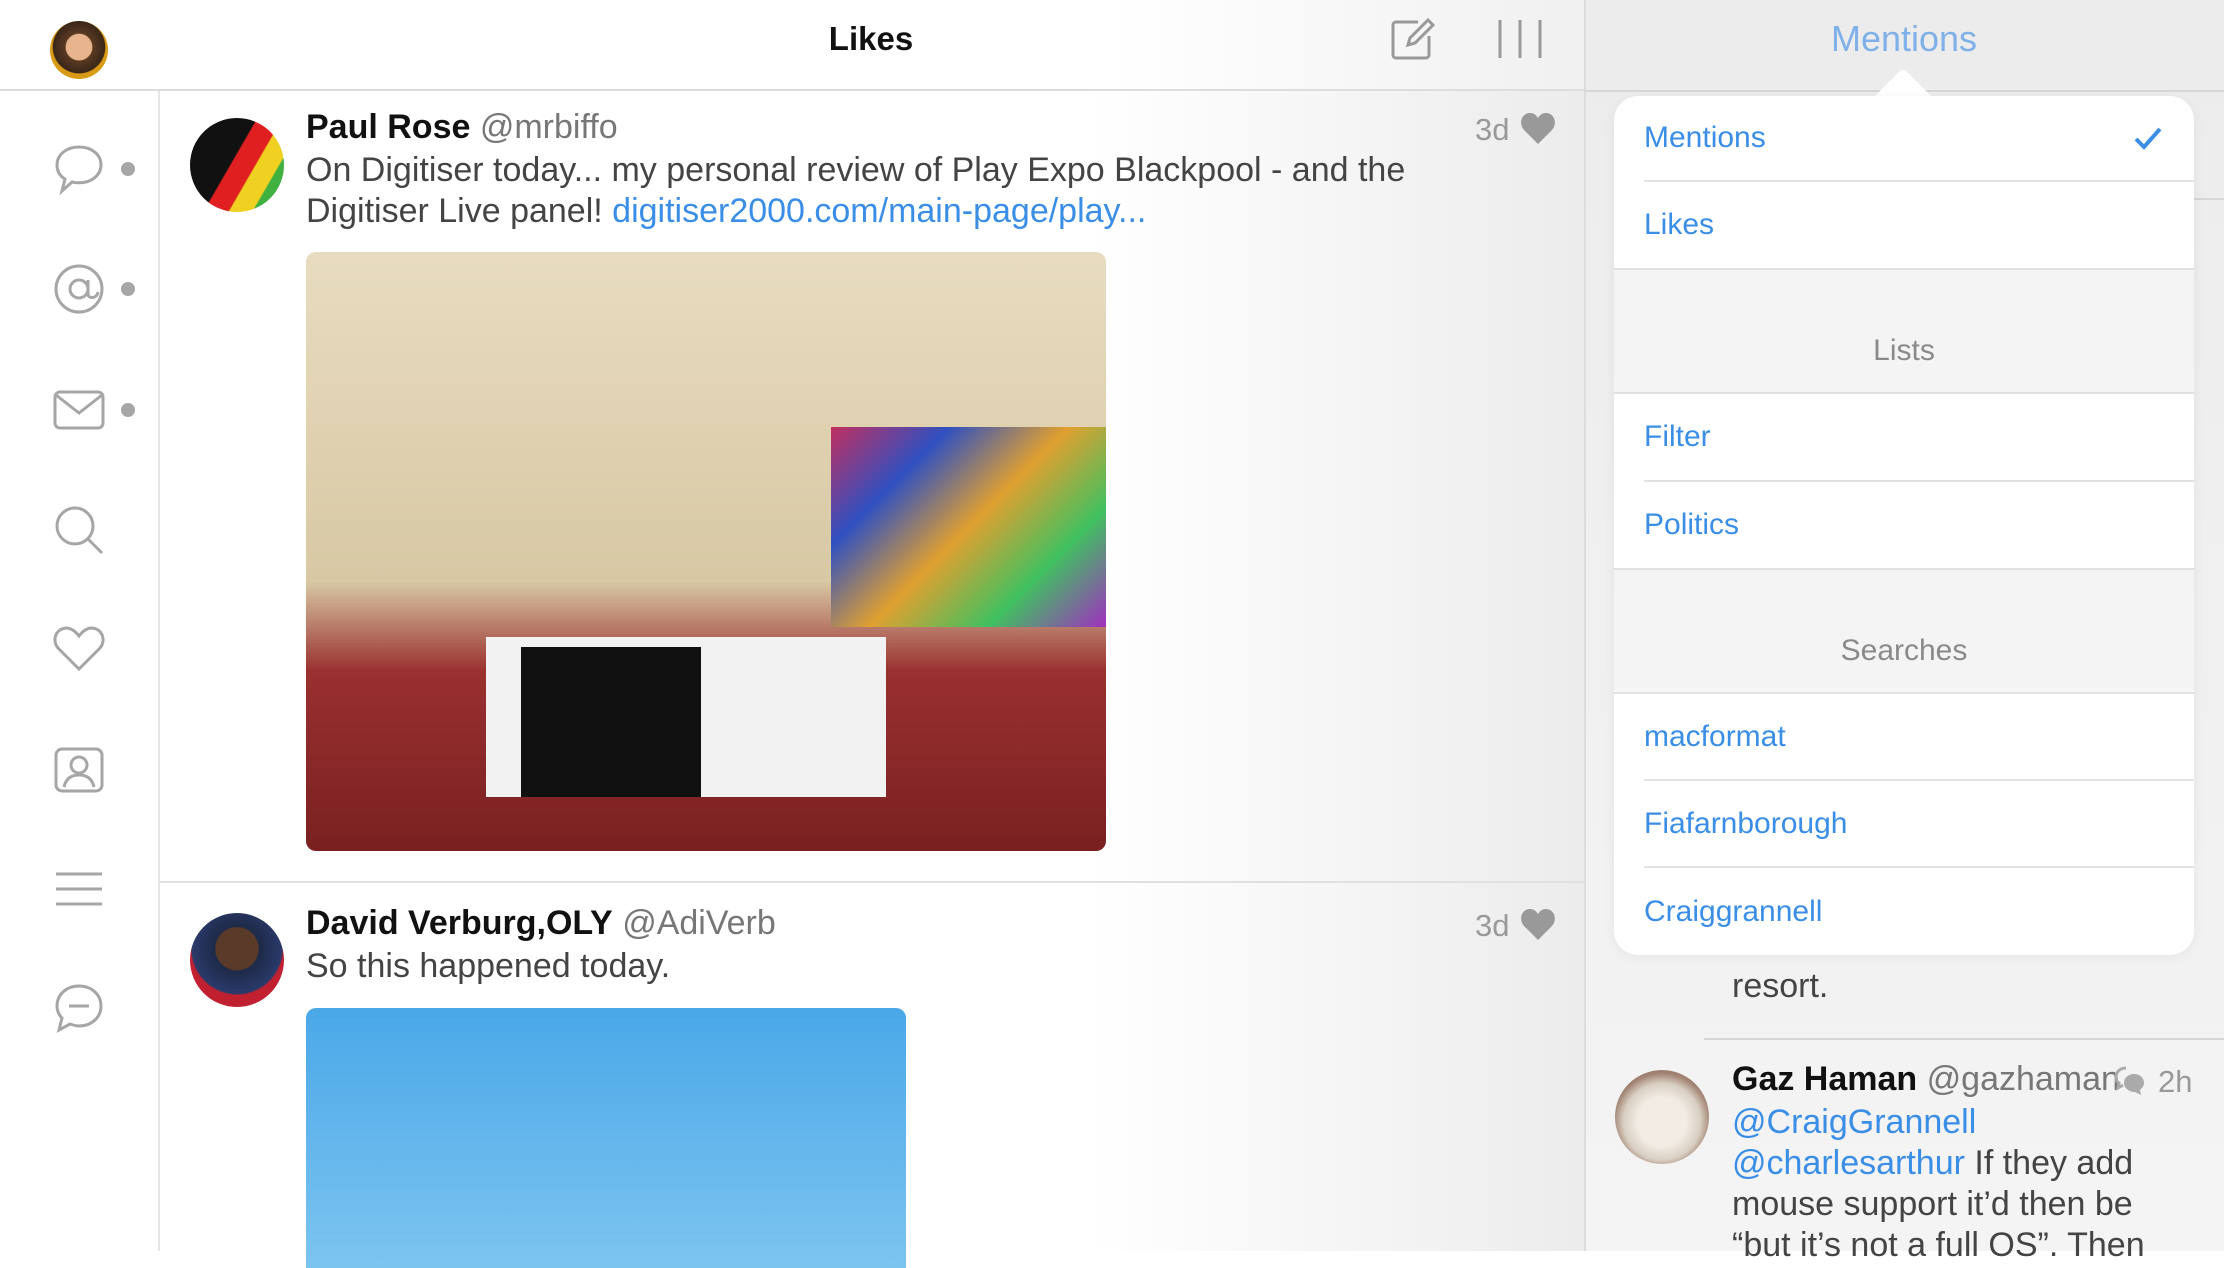 The image size is (2224, 1268). I want to click on author-handle: @mrbiffo, so click(549, 127).